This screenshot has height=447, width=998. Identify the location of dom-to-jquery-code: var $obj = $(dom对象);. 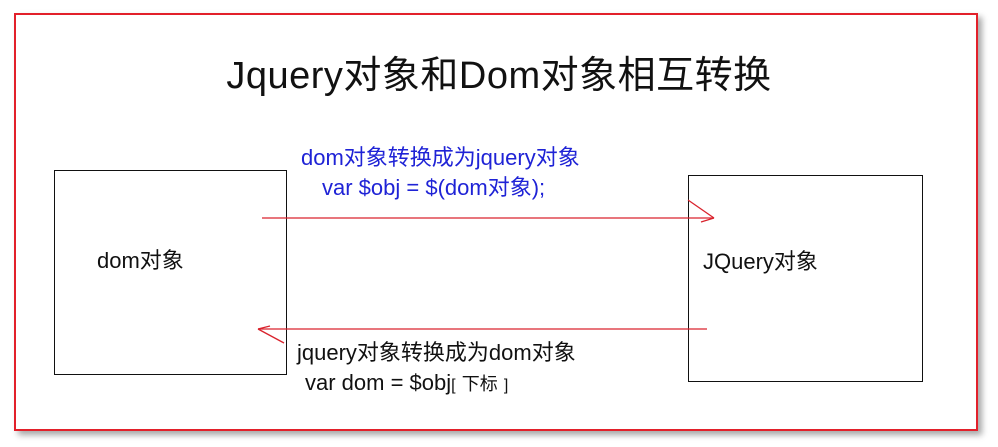
(434, 187).